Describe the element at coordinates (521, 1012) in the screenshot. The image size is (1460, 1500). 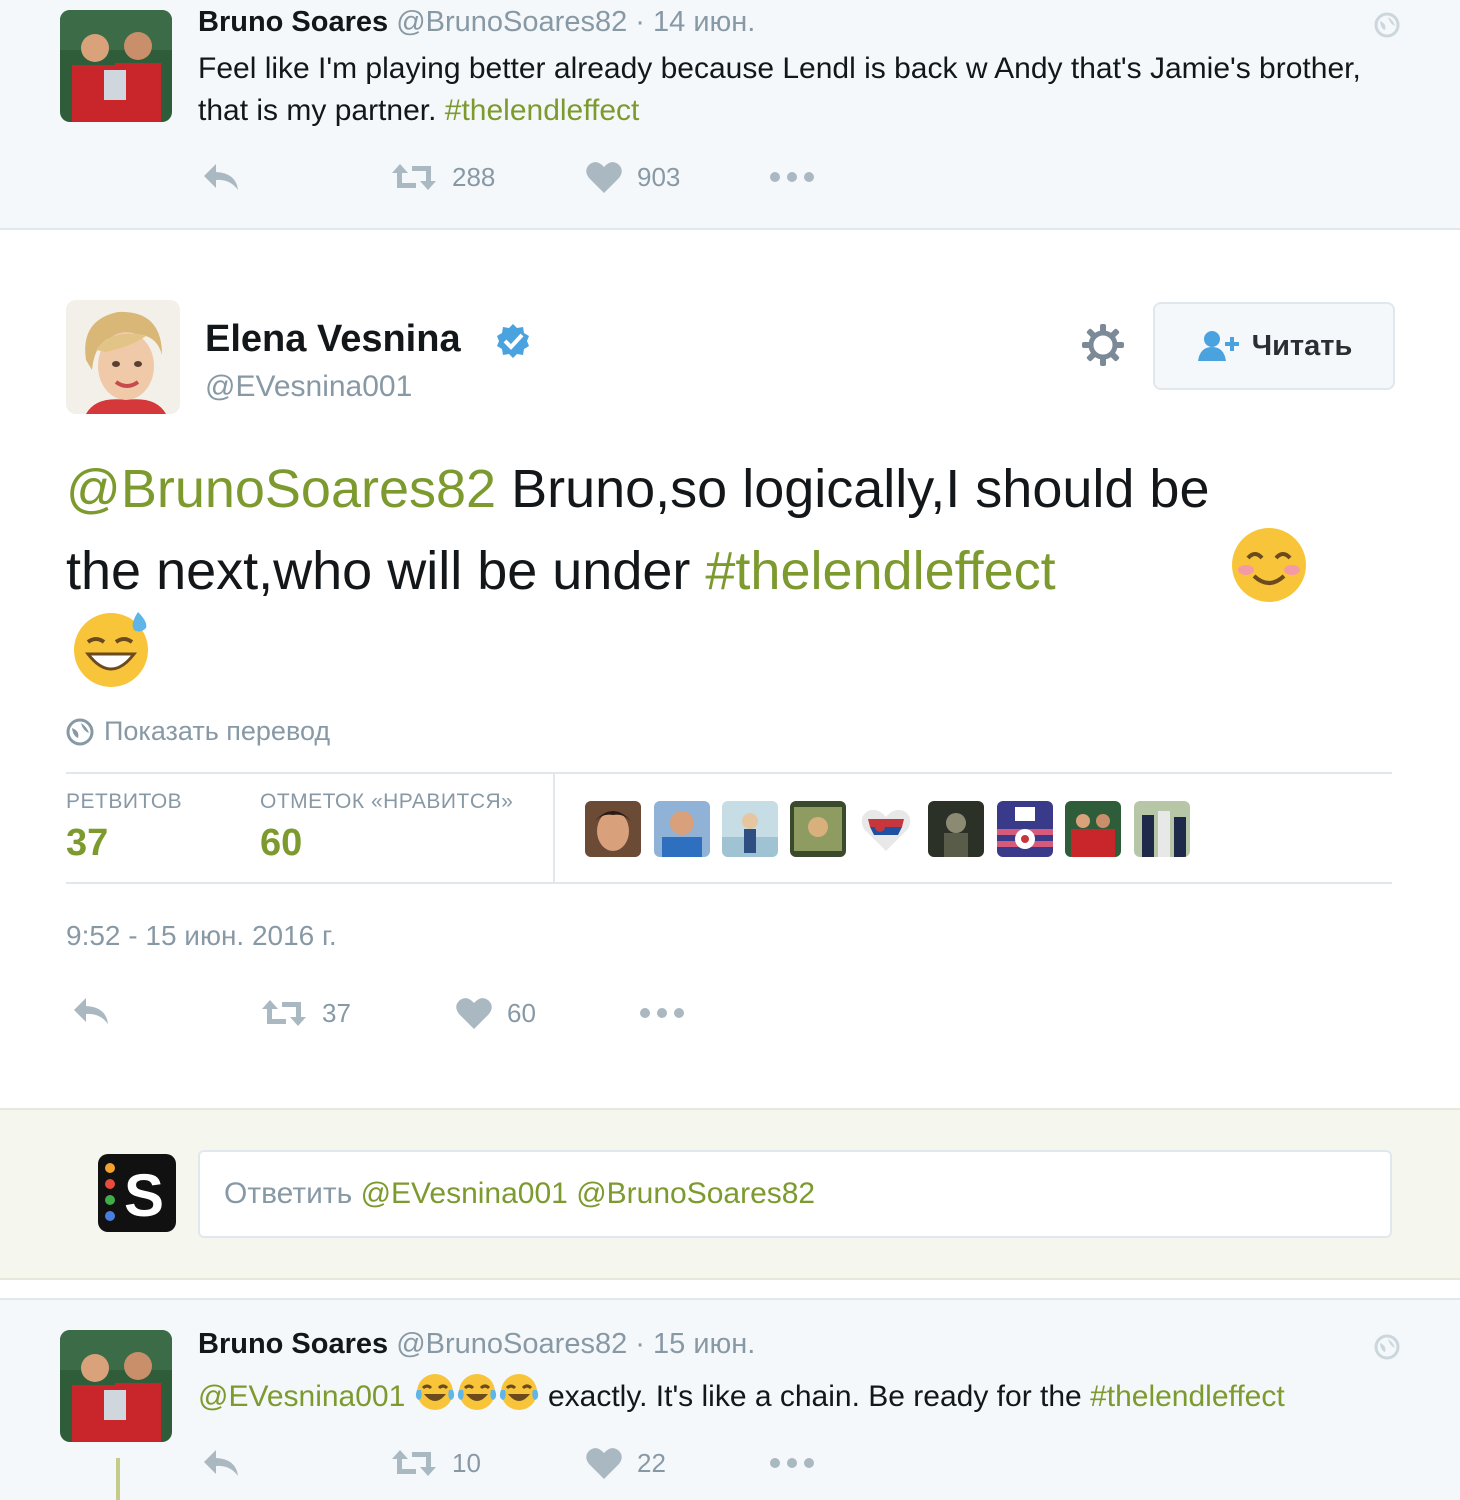
I see `like-count: 60` at that location.